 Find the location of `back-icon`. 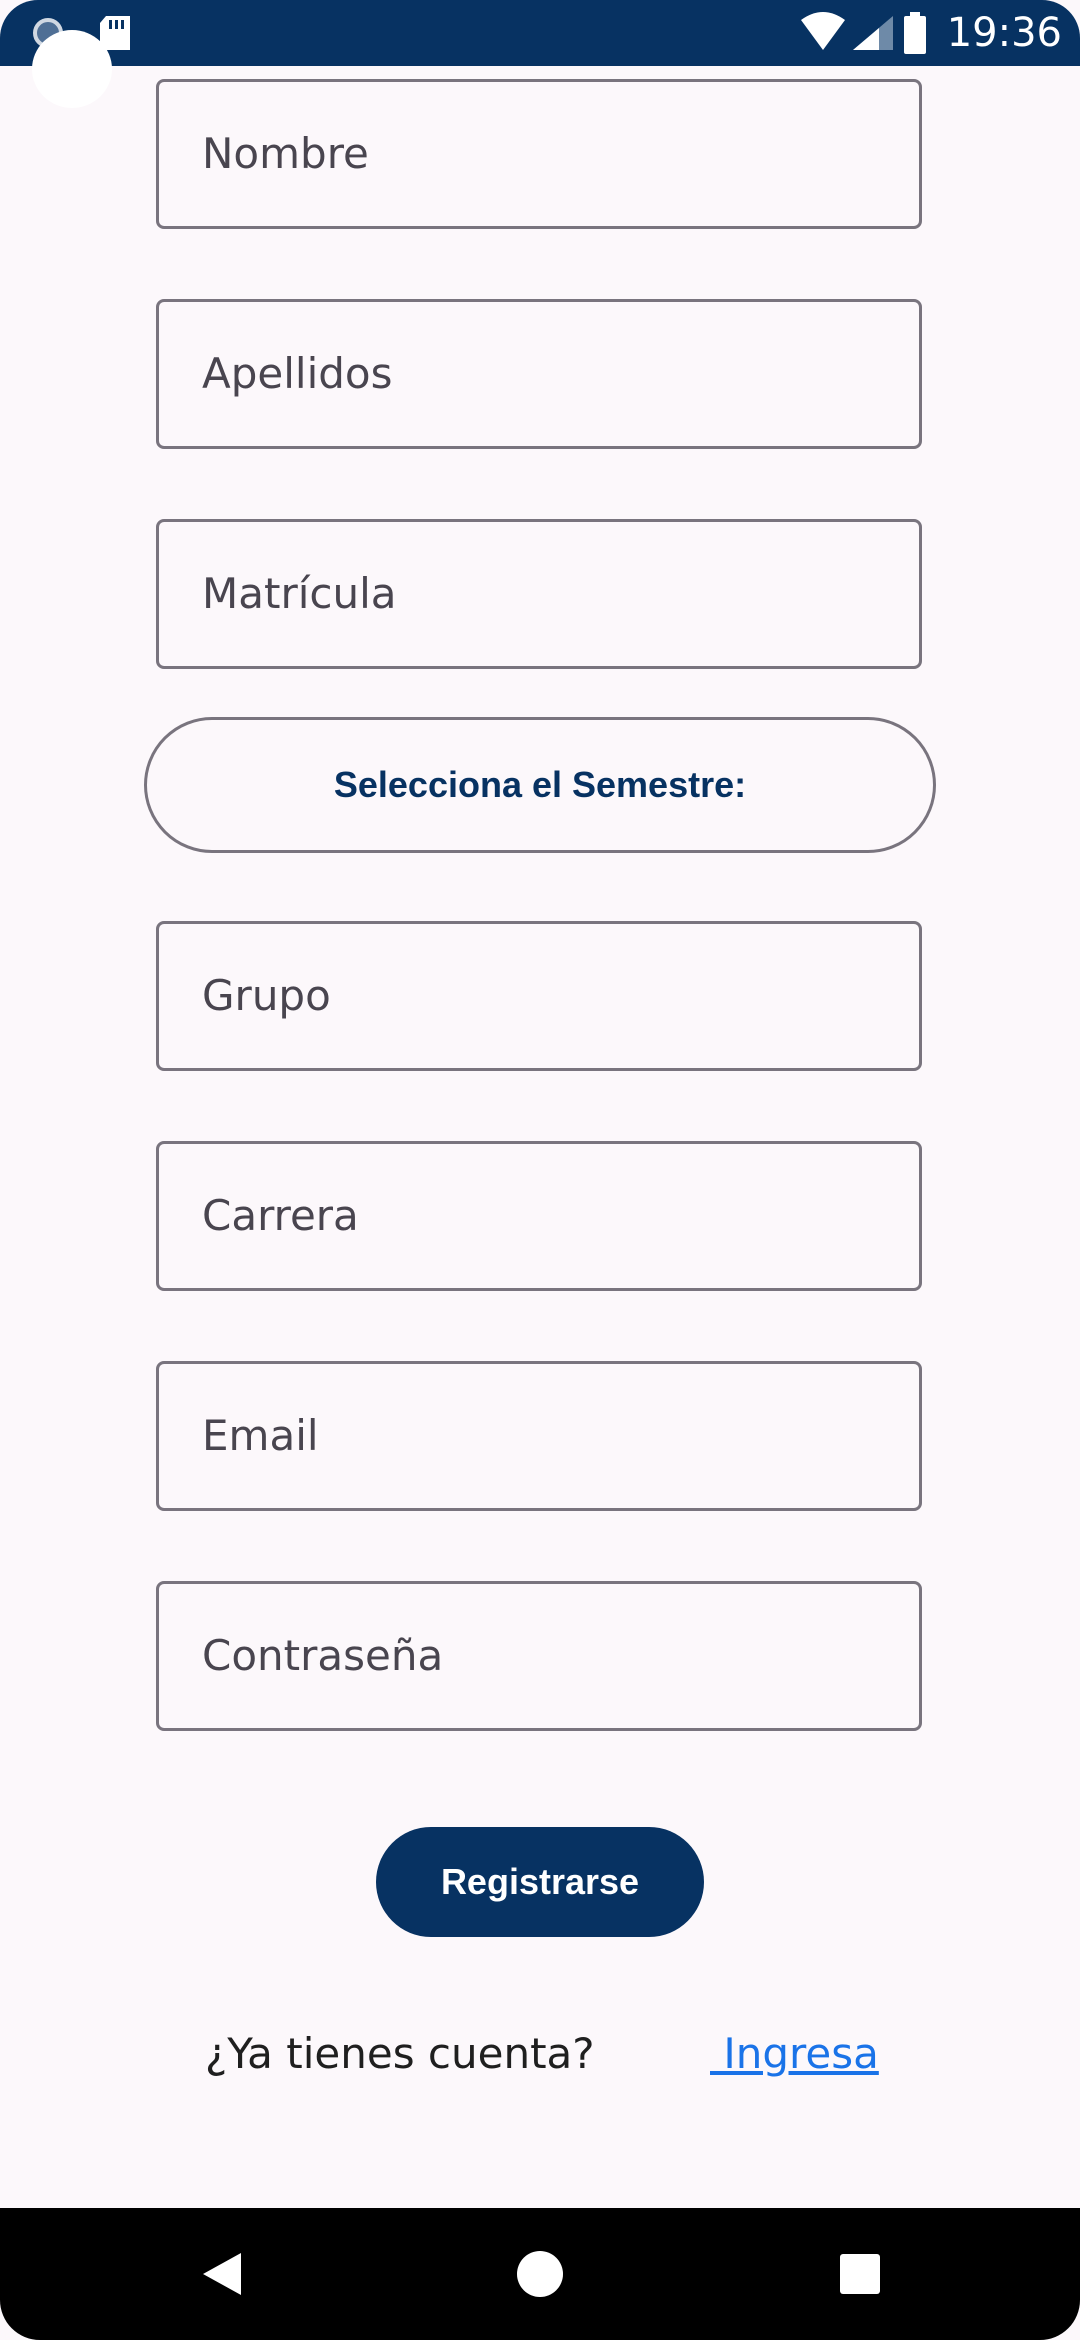

back-icon is located at coordinates (222, 2274).